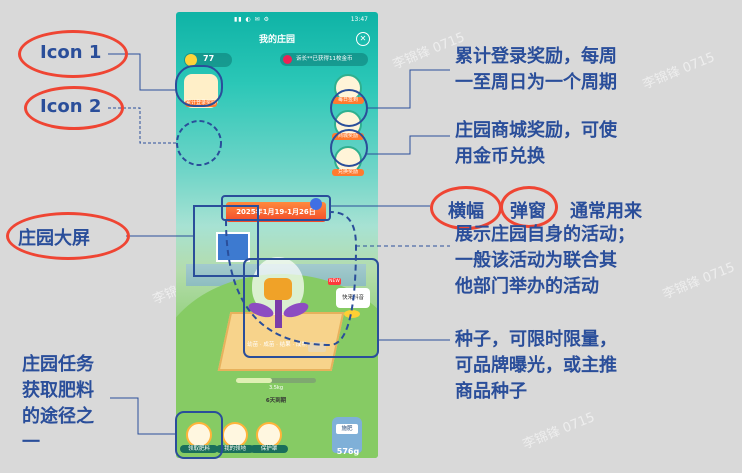 This screenshot has width=742, height=473. Describe the element at coordinates (71, 52) in the screenshot. I see `icon1-label: Icon 1` at that location.